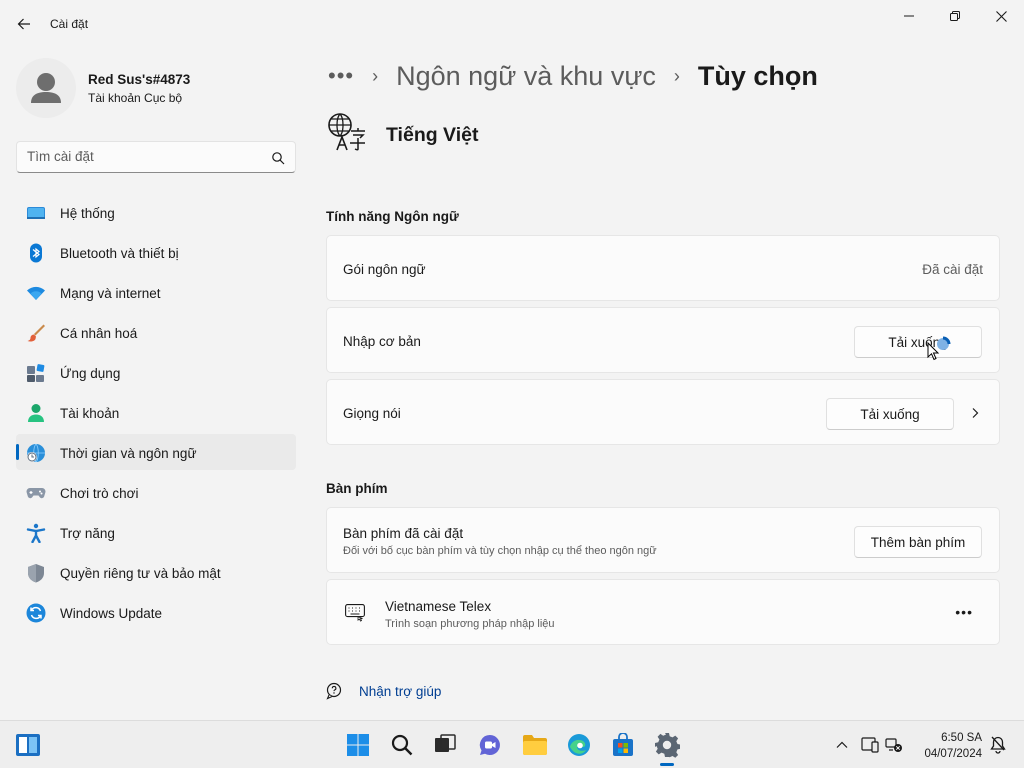 The width and height of the screenshot is (1024, 768). Describe the element at coordinates (36, 253) in the screenshot. I see `bluetooth-icon` at that location.